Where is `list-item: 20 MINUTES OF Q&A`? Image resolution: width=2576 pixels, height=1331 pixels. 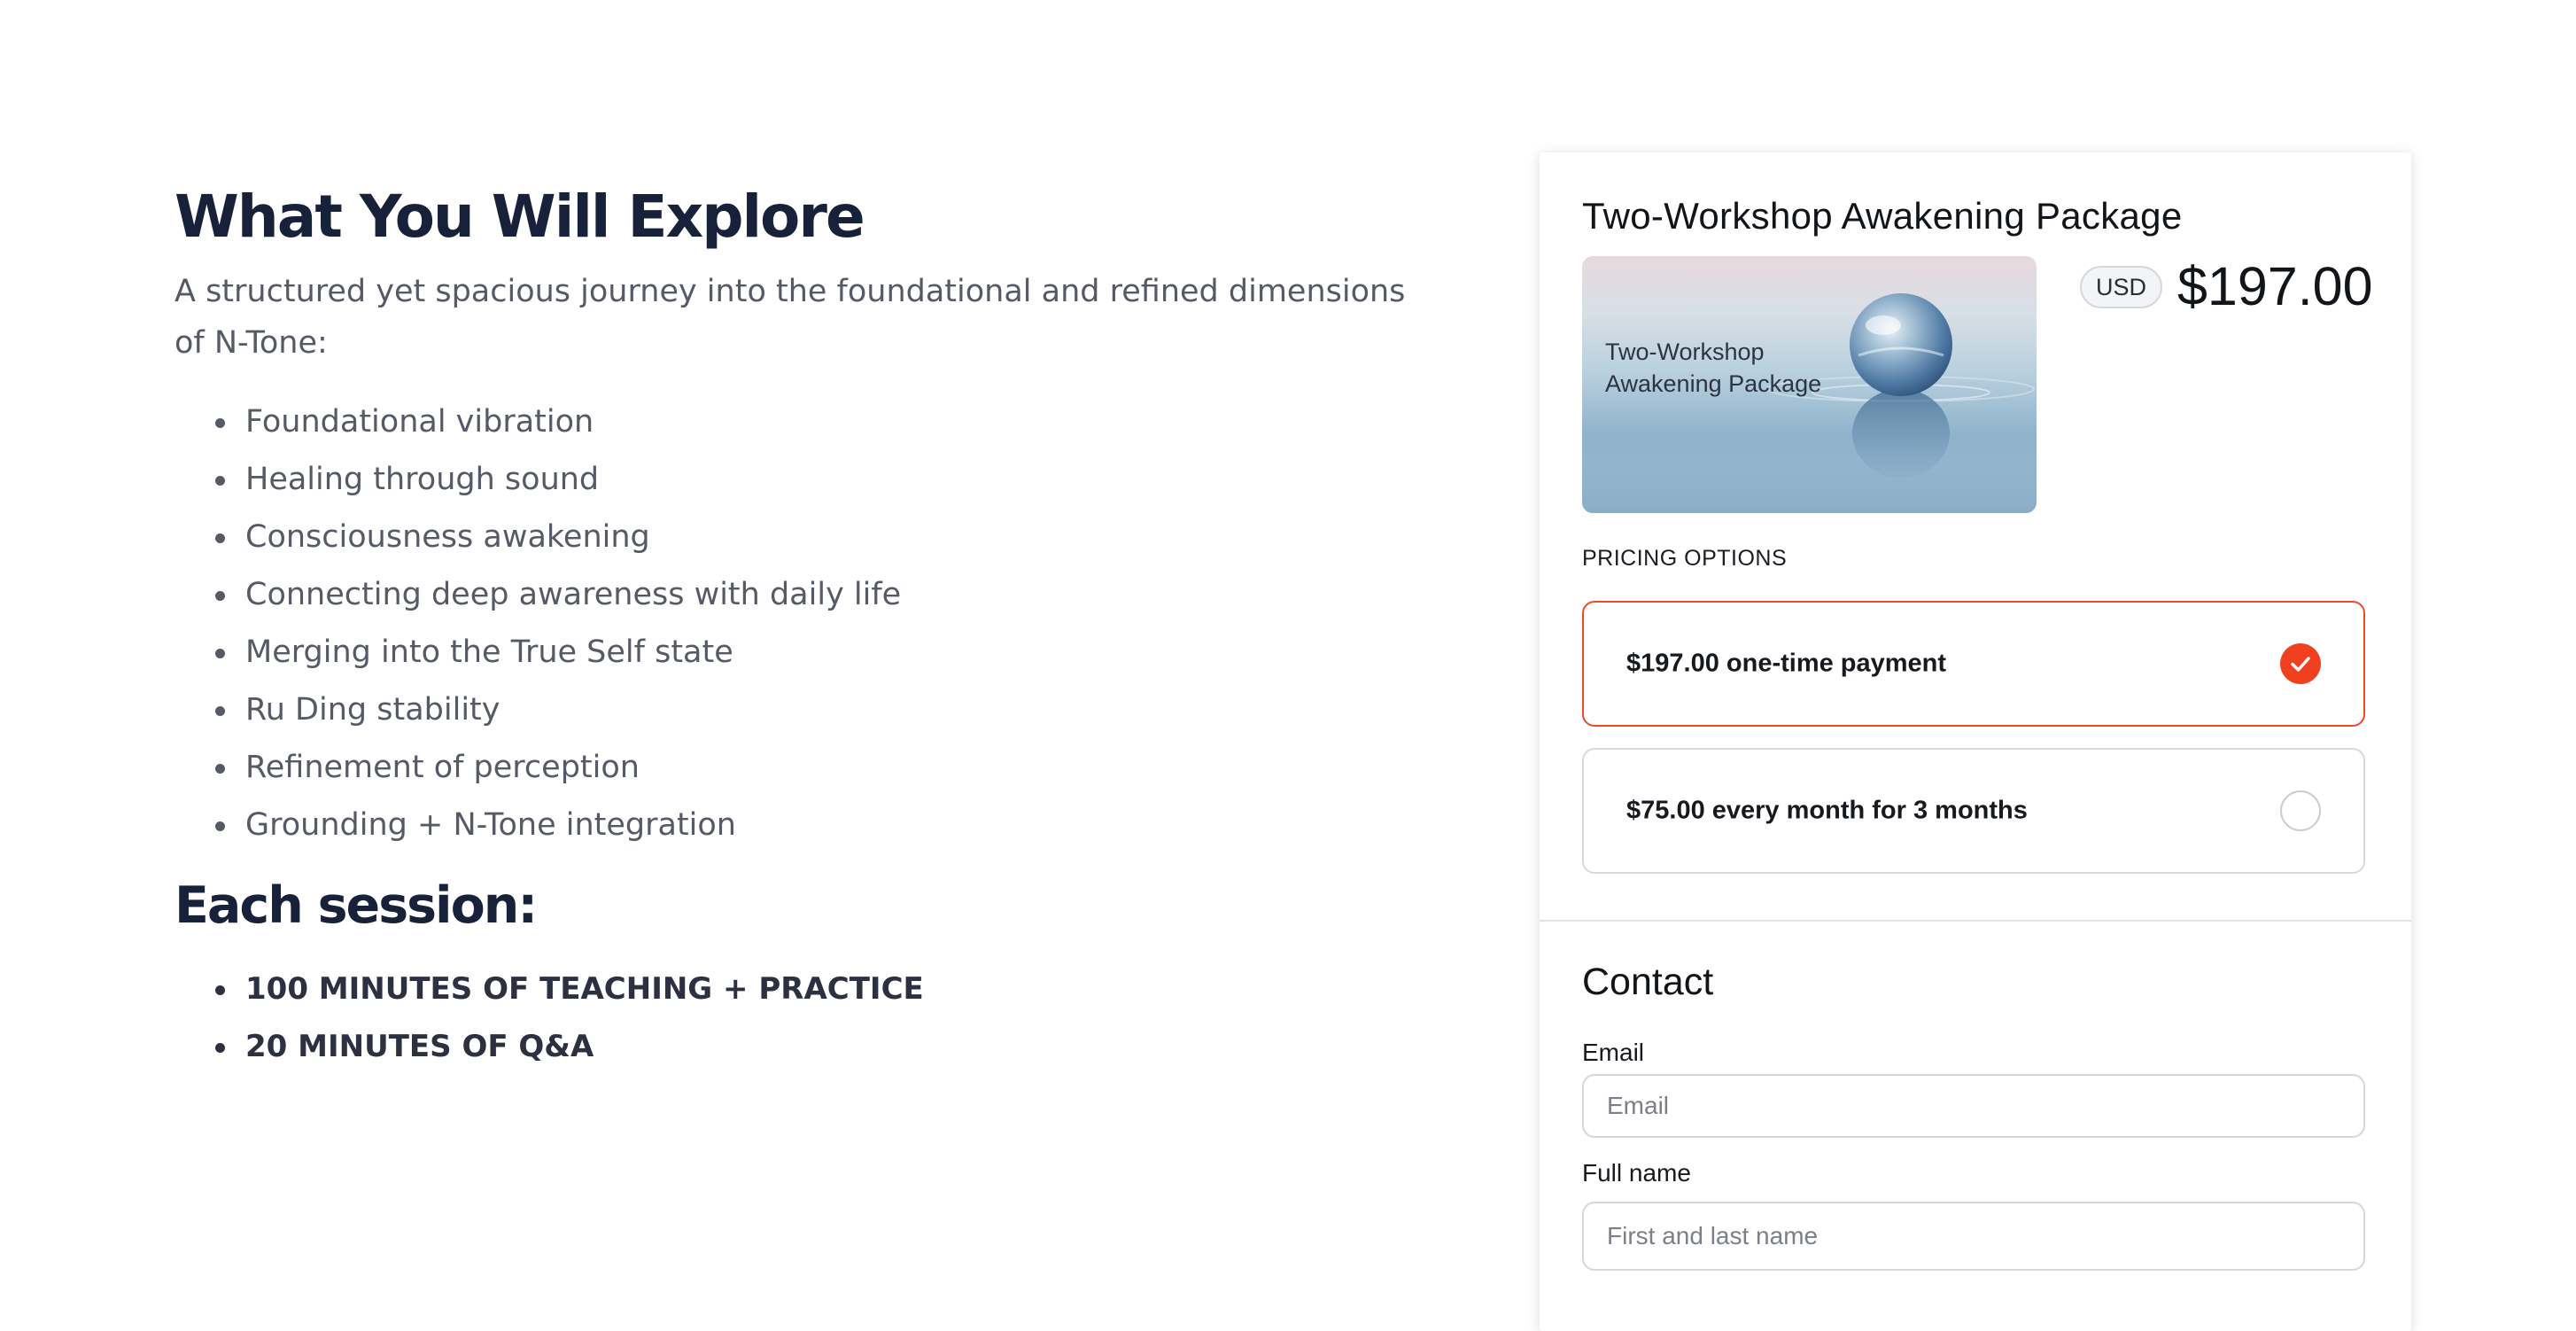
list-item: 20 MINUTES OF Q&A is located at coordinates (803, 1047).